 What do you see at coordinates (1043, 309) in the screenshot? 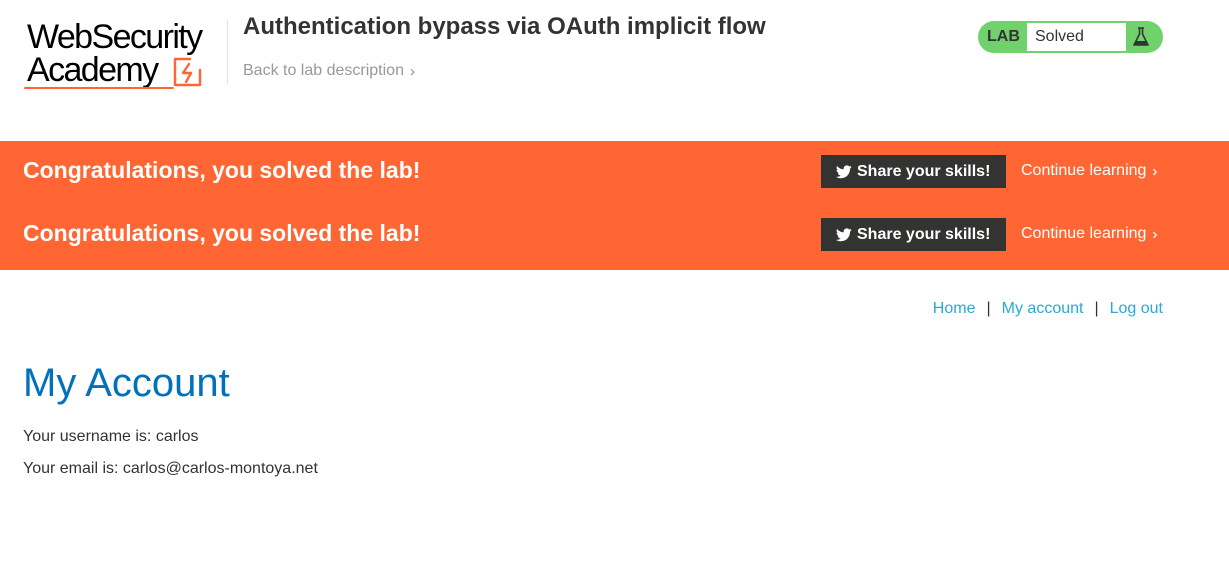
I see `nav-my-account-link: My account` at bounding box center [1043, 309].